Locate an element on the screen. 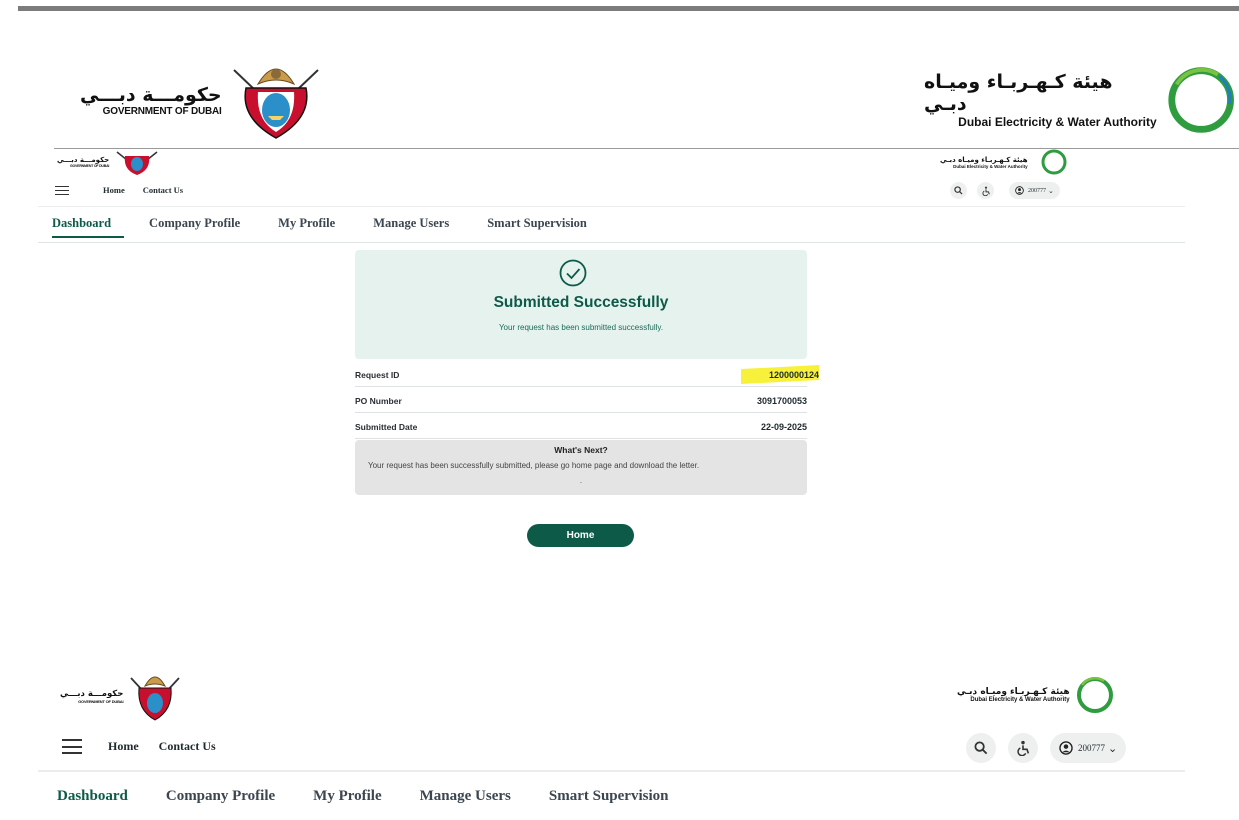 The width and height of the screenshot is (1239, 820). bottom-government-logo: حكومـــة دبـــي GOVERNMENT OF DUBAI is located at coordinates (121, 696).